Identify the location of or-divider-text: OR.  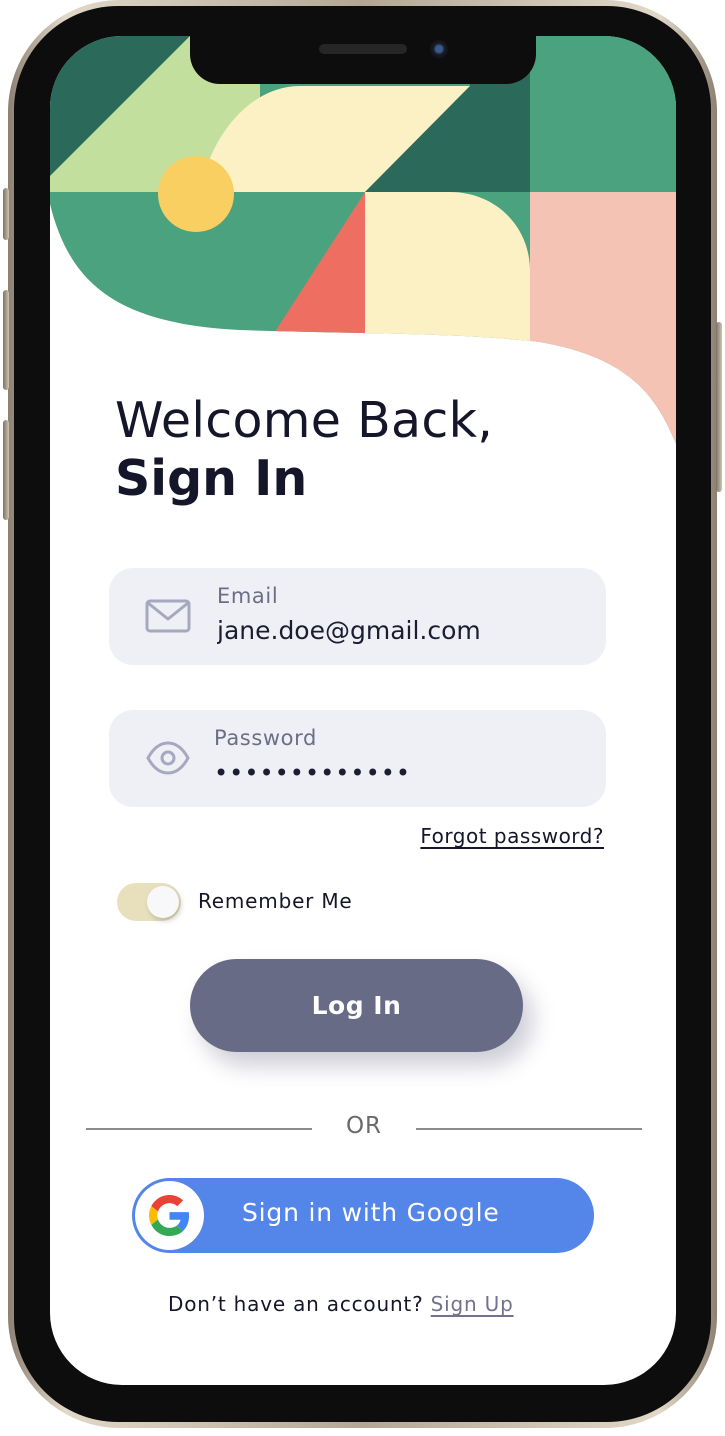
(364, 1126).